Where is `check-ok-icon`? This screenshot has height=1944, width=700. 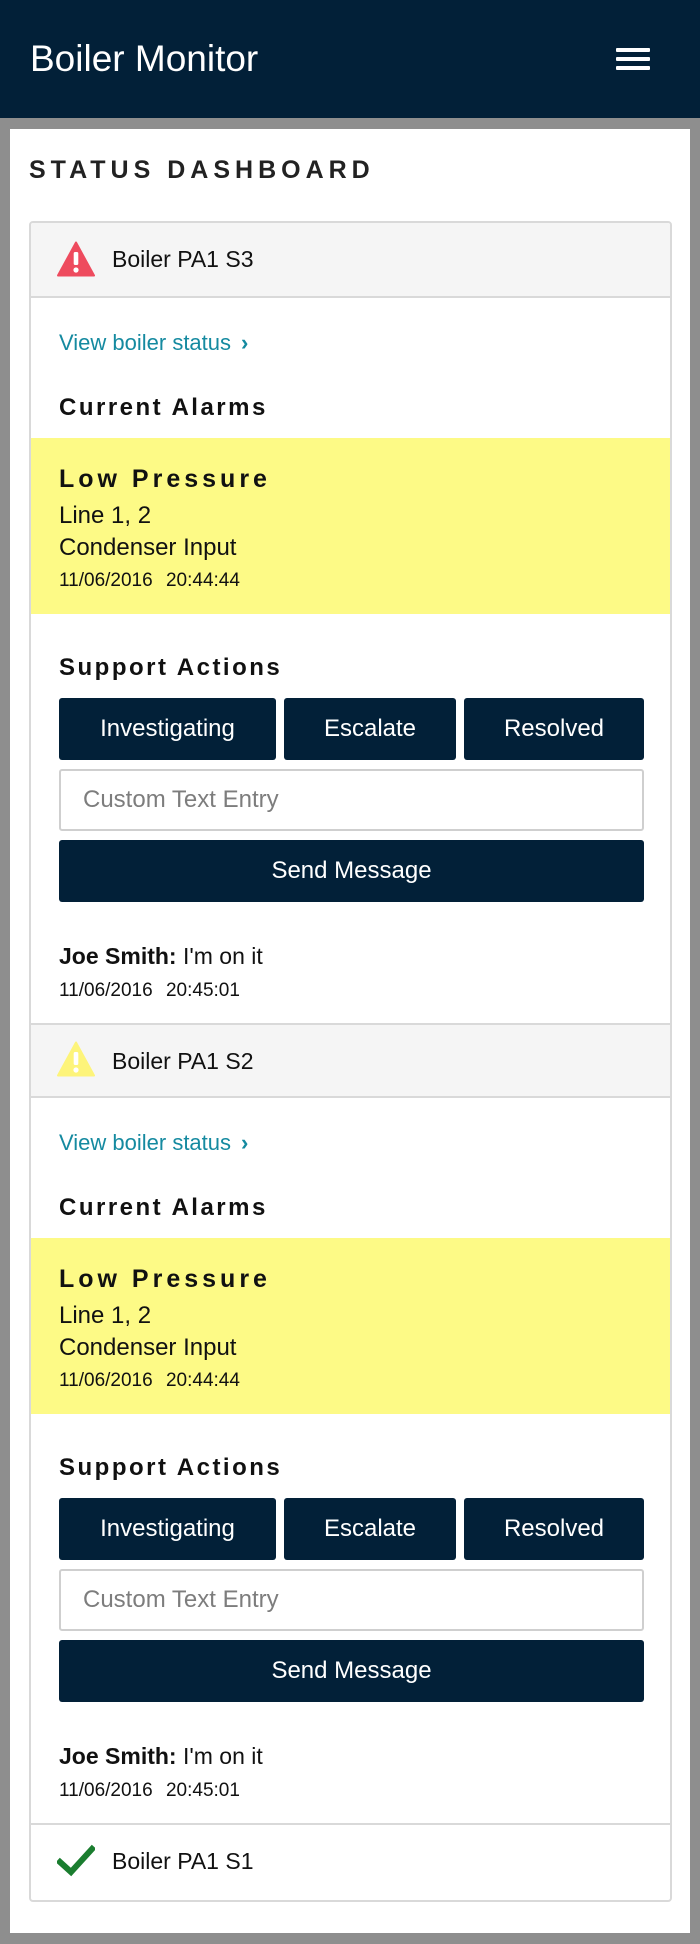
check-ok-icon is located at coordinates (76, 1860).